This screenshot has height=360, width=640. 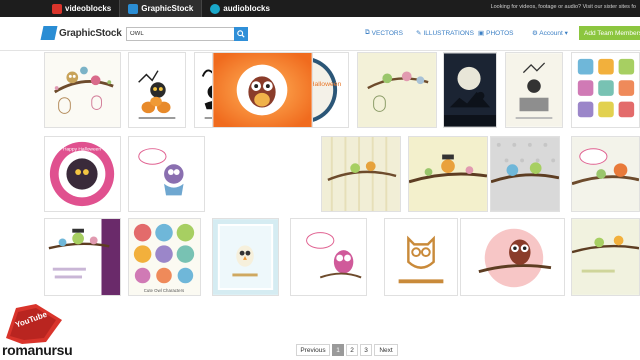 What do you see at coordinates (419, 33) in the screenshot?
I see `illustrations-icon: ✎` at bounding box center [419, 33].